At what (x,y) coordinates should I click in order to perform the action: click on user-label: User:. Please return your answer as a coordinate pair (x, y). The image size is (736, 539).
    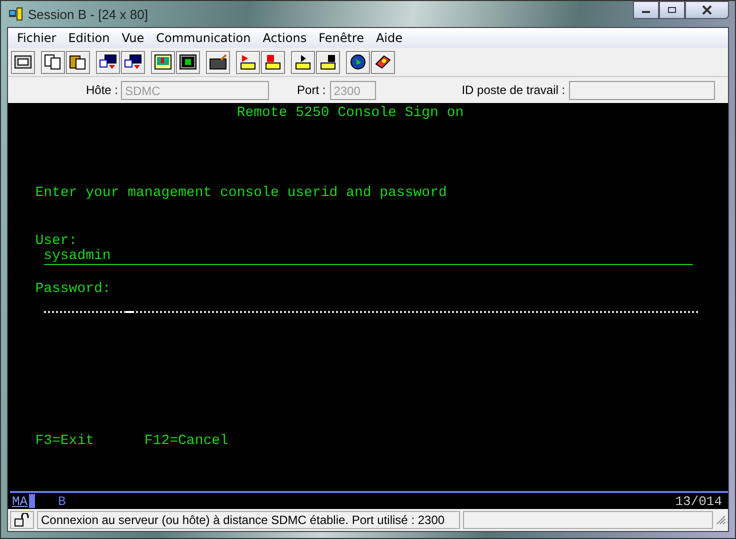
    Looking at the image, I should click on (56, 241).